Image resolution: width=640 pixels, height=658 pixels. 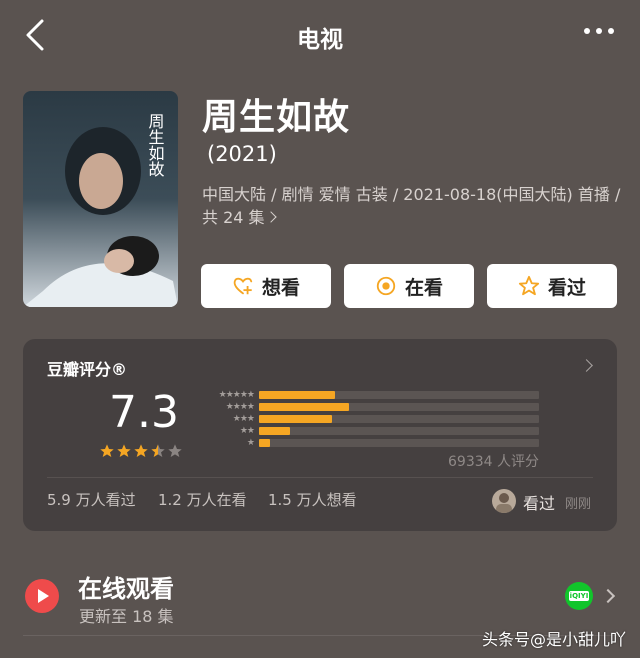 What do you see at coordinates (320, 40) in the screenshot?
I see `page-title: 电视` at bounding box center [320, 40].